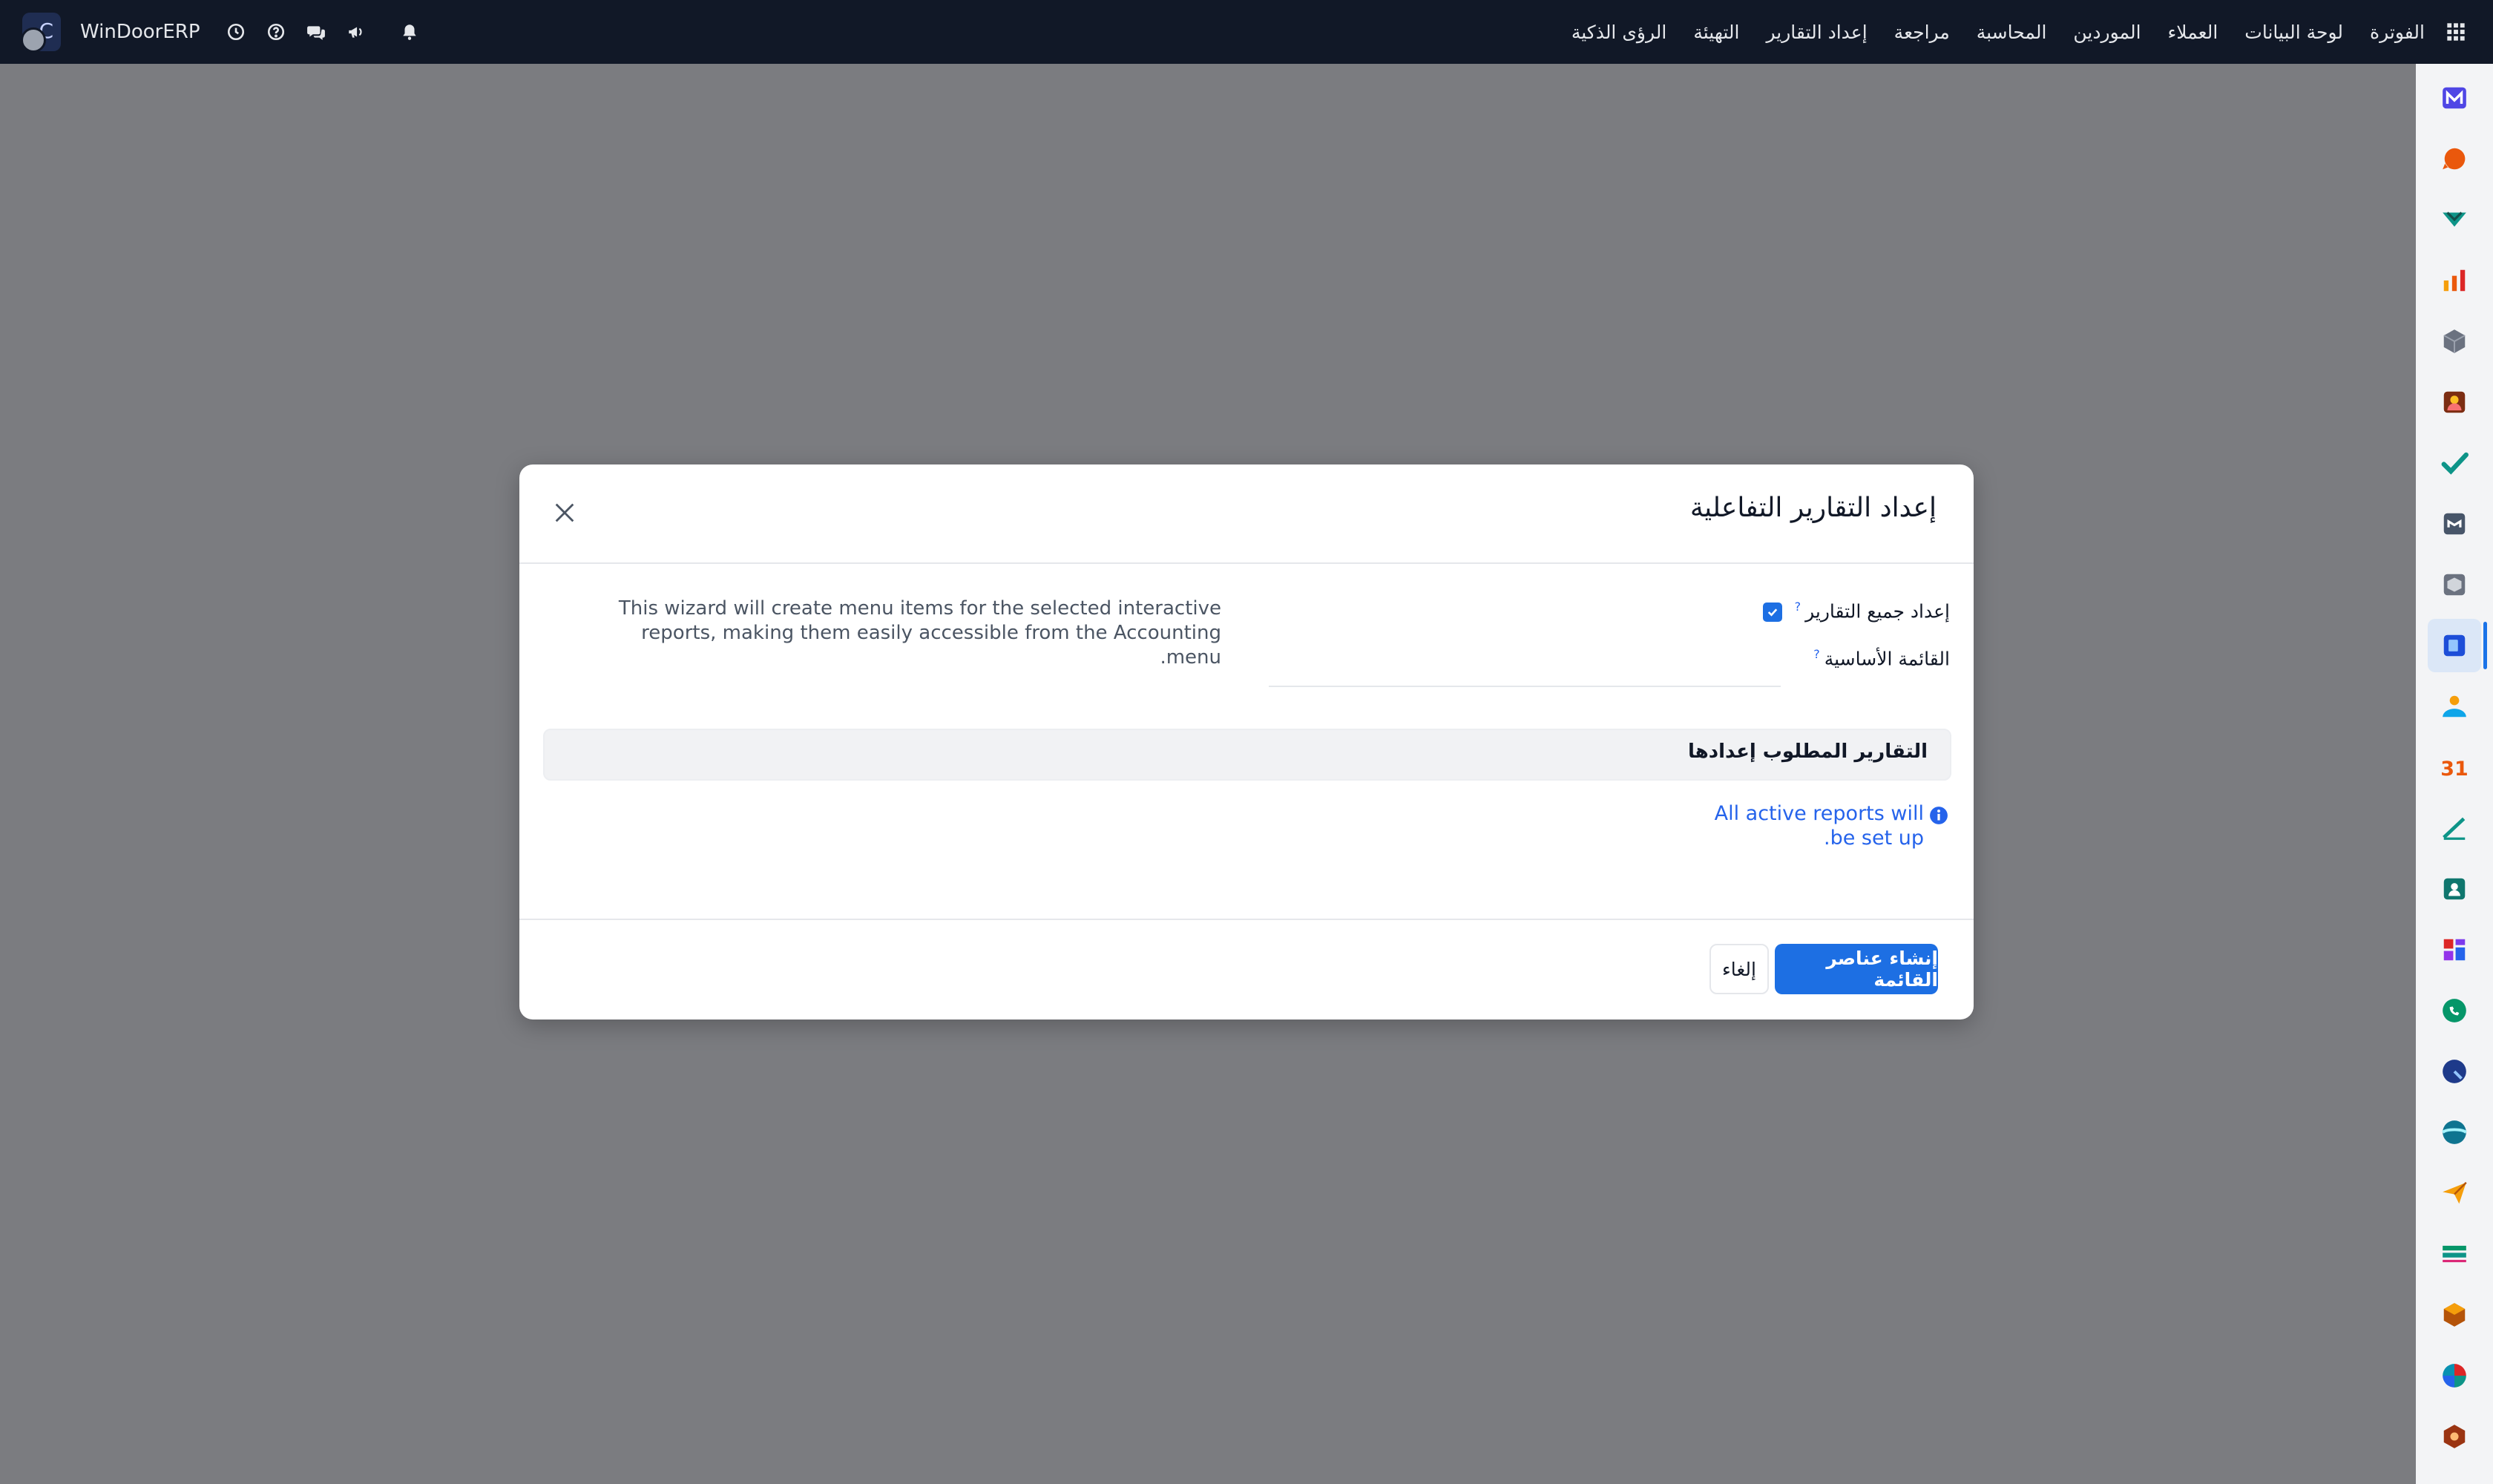 This screenshot has height=1484, width=2493. I want to click on contacts-app-icon, so click(2454, 402).